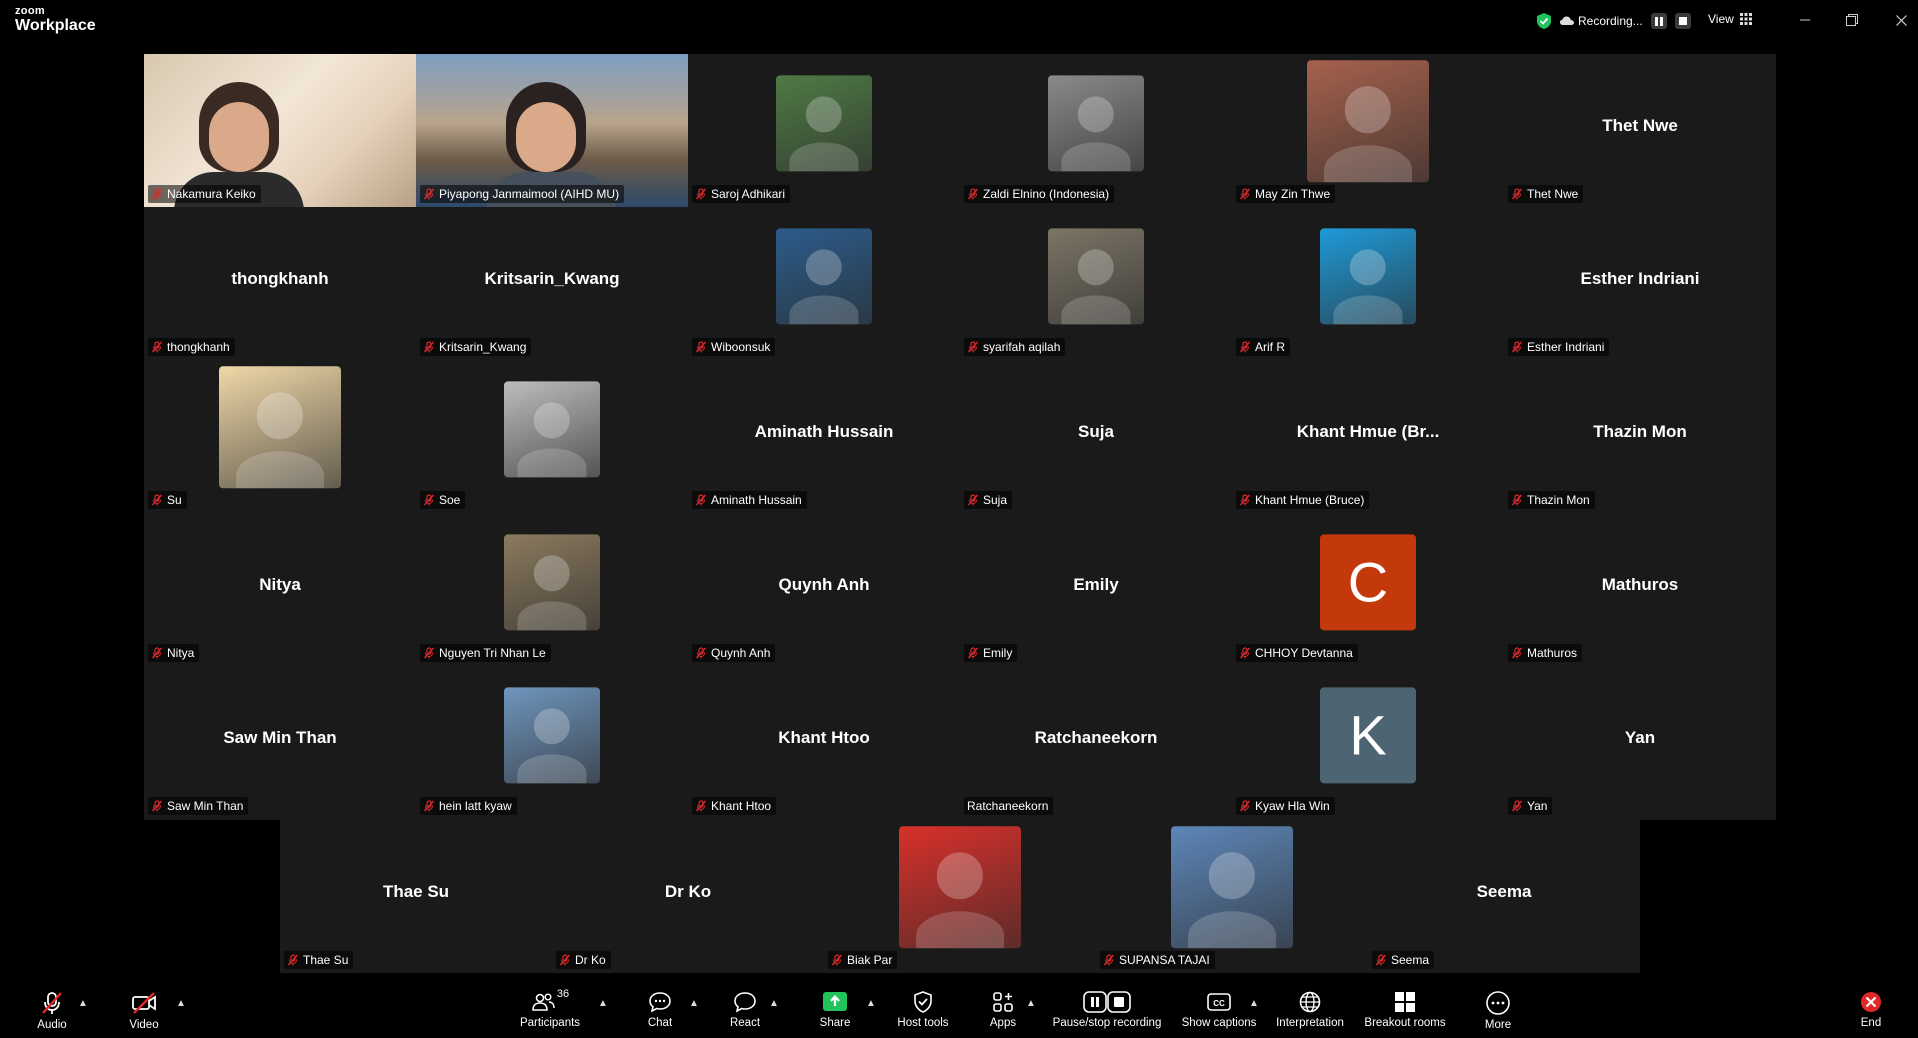 The image size is (1918, 1038). What do you see at coordinates (1096, 283) in the screenshot?
I see `participant-tile: syarifah aqilah` at bounding box center [1096, 283].